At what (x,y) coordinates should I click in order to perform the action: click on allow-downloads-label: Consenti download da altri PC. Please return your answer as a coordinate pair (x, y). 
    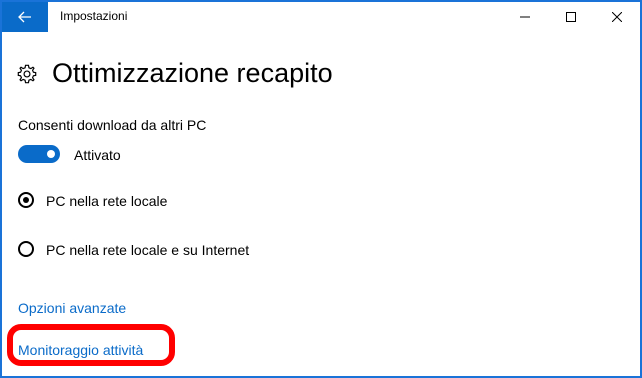
    Looking at the image, I should click on (112, 125).